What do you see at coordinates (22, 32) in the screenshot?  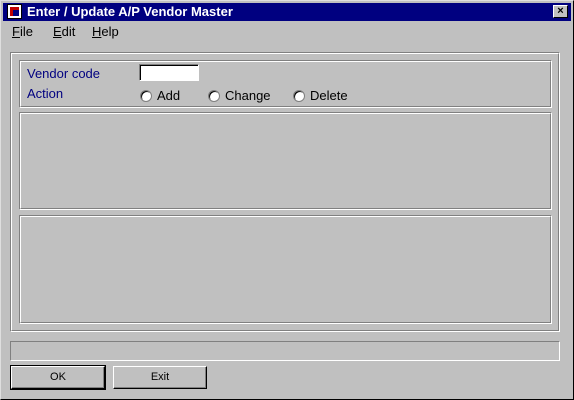 I see `menu-file: File` at bounding box center [22, 32].